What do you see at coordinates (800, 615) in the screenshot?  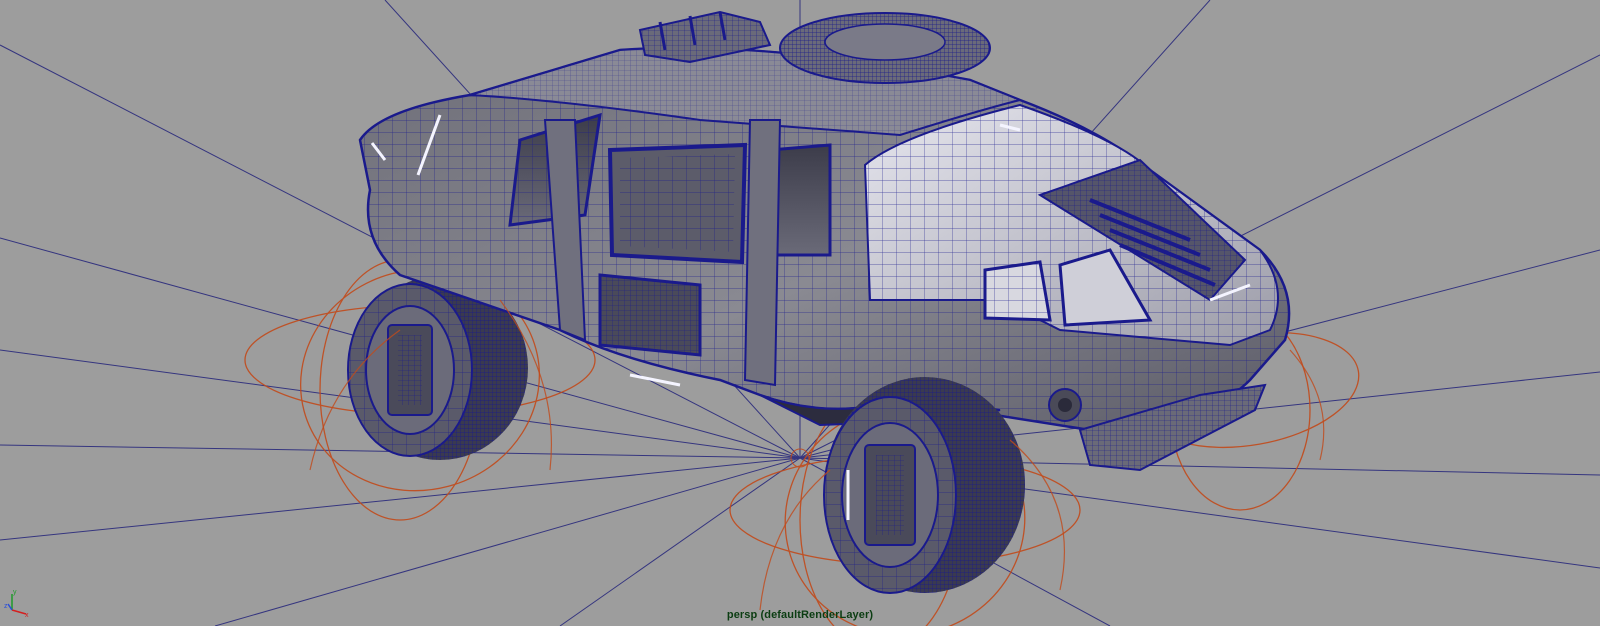 I see `camera-label: persp (defaultRenderLayer)` at bounding box center [800, 615].